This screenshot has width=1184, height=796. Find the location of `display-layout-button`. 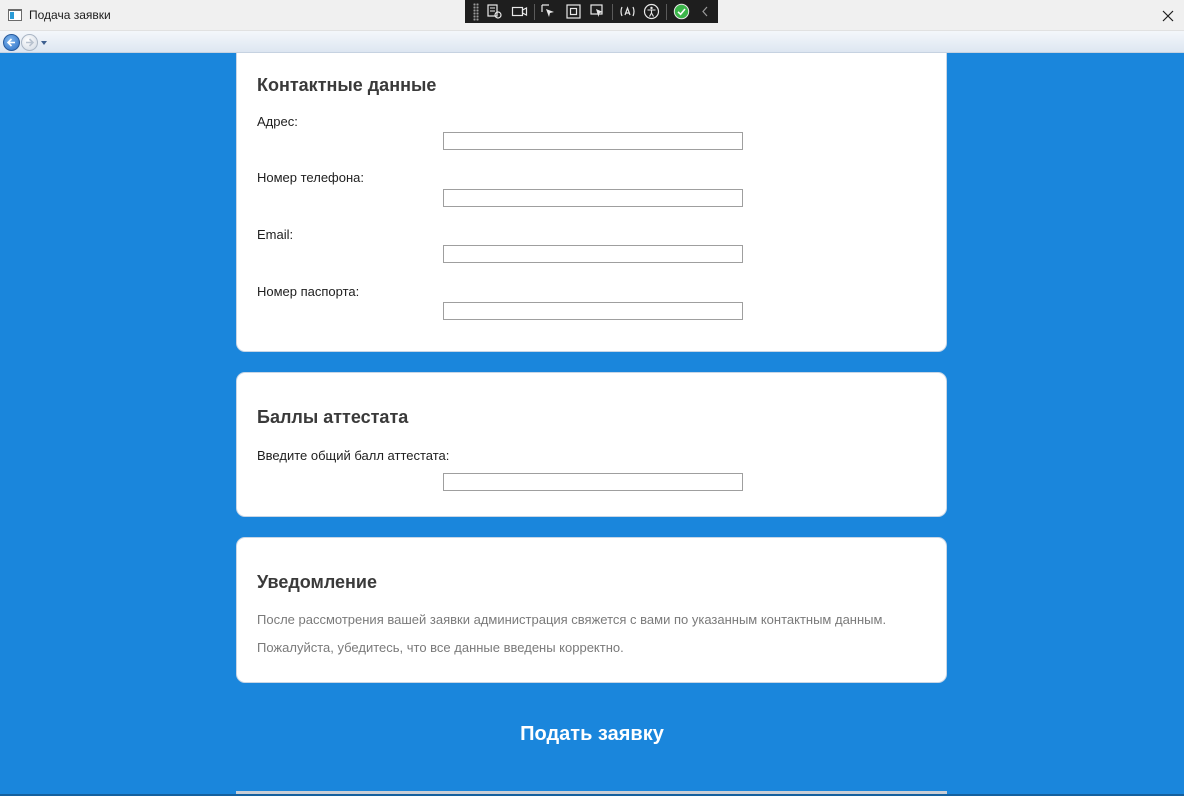

display-layout-button is located at coordinates (627, 12).